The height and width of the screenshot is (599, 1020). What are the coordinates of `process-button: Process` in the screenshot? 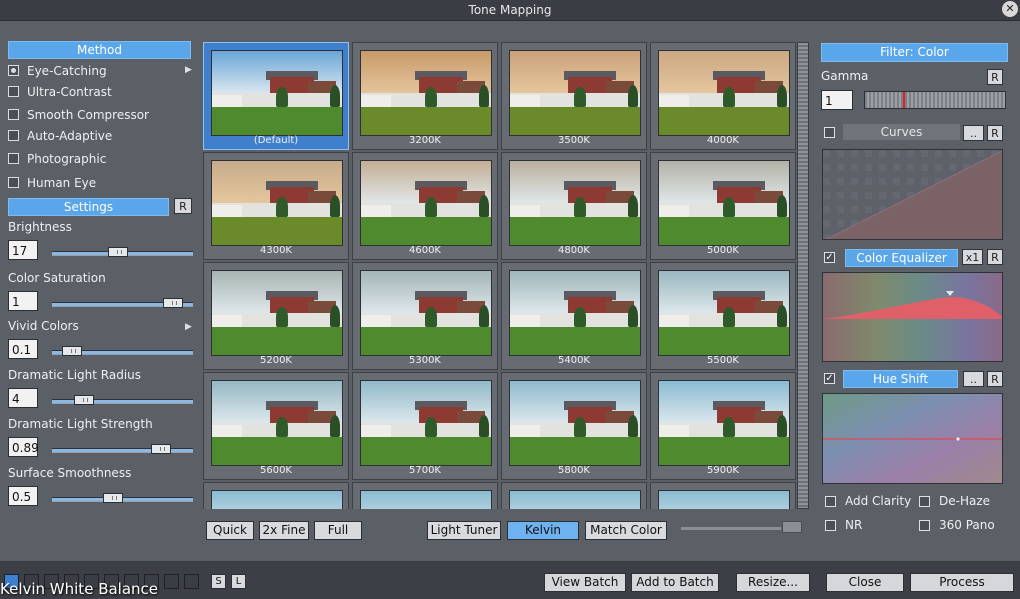 It's located at (962, 582).